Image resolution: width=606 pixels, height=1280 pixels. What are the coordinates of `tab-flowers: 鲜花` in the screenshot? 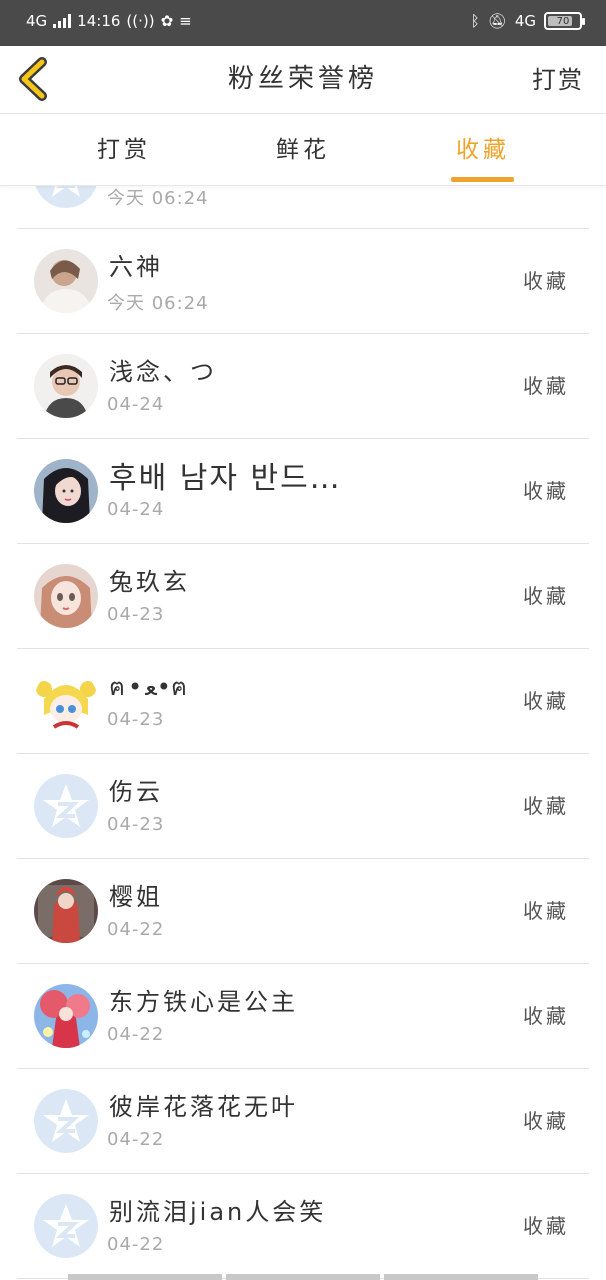 It's located at (303, 147).